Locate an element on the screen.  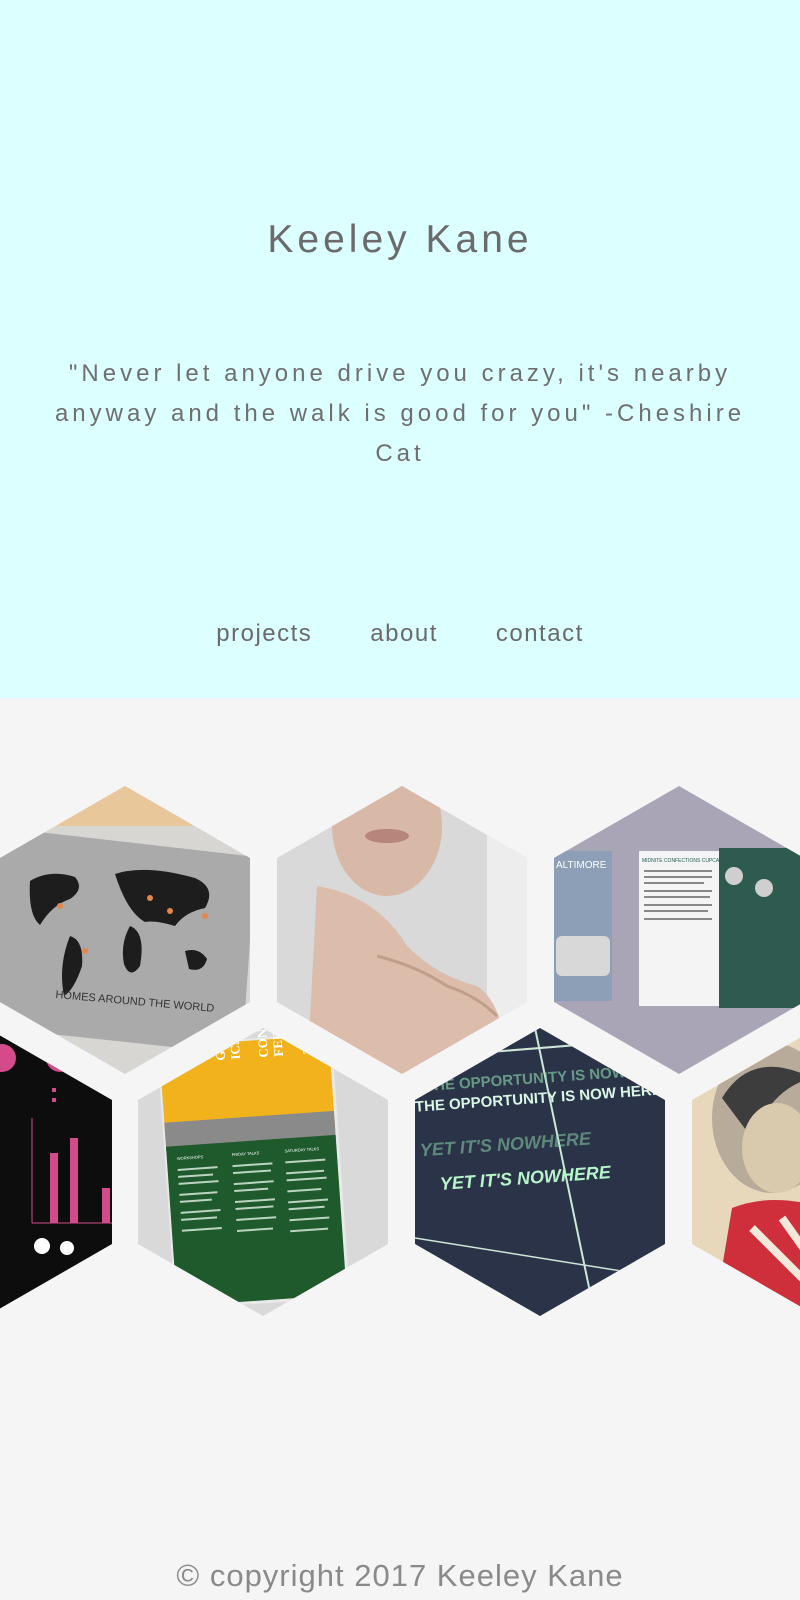
nav-projects-link: projects is located at coordinates (264, 634).